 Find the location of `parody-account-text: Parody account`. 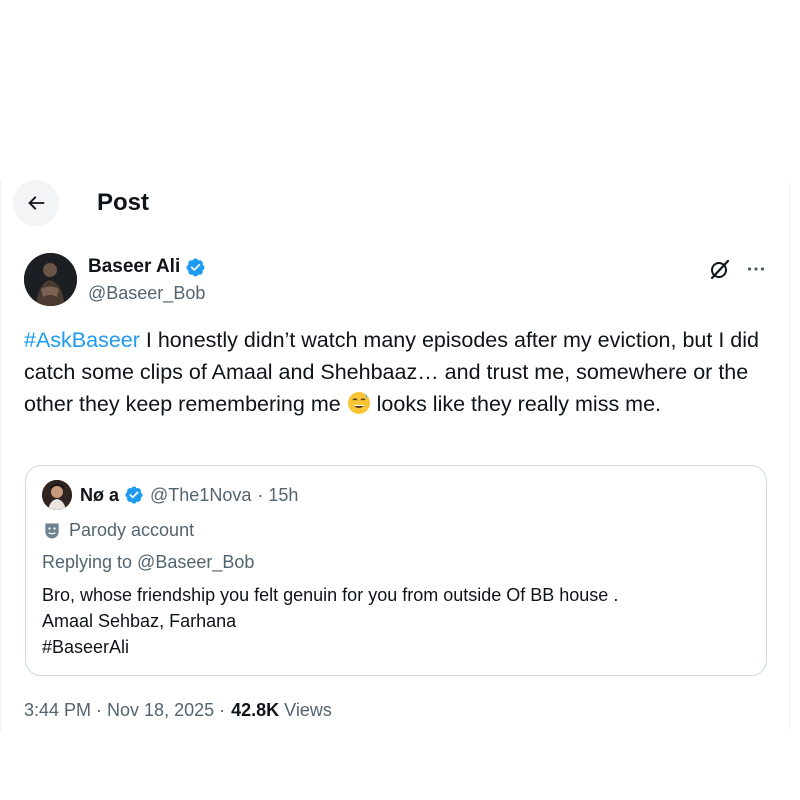

parody-account-text: Parody account is located at coordinates (132, 530).